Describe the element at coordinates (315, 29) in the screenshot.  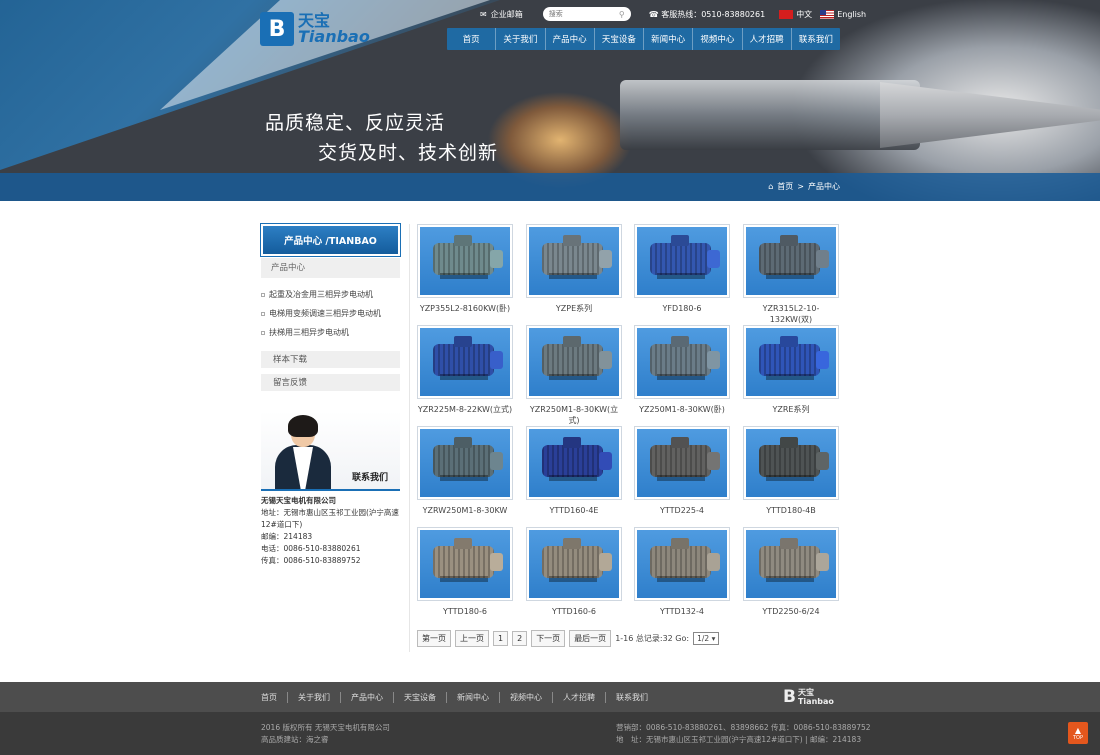
I see `site-logo: B 天宝 Tianbao` at that location.